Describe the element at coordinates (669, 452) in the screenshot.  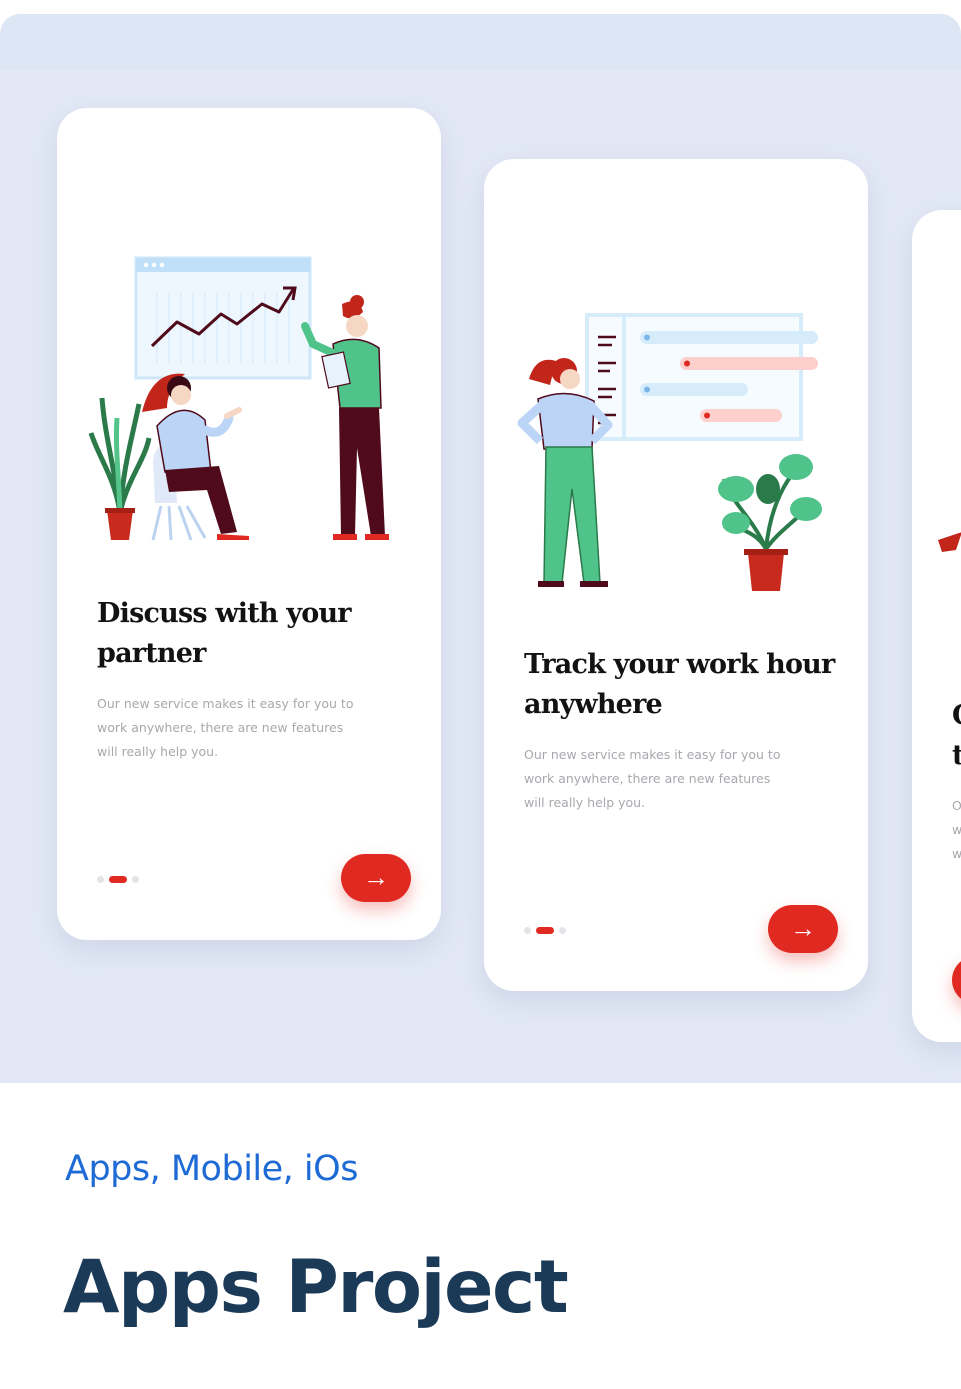
I see `work-tracking-illustration` at that location.